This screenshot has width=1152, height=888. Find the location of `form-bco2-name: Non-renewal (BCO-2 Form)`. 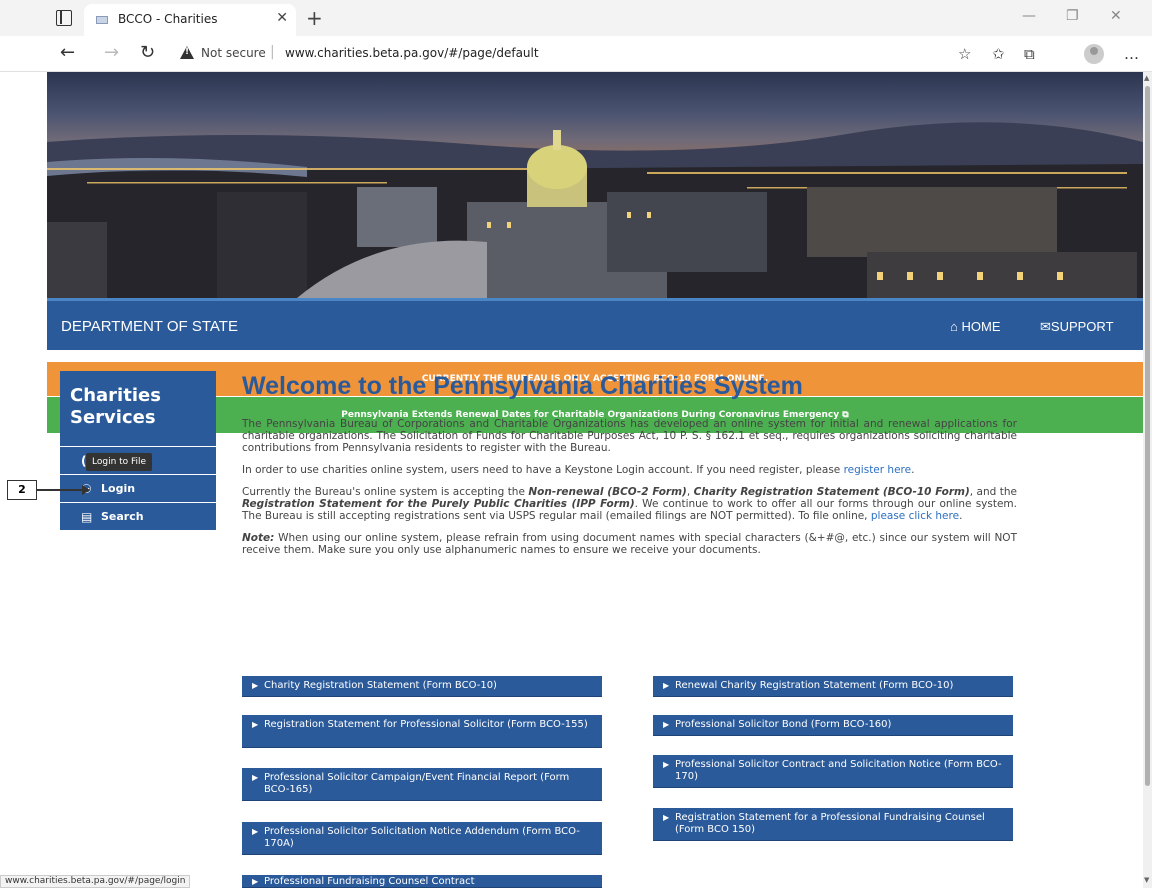

form-bco2-name: Non-renewal (BCO-2 Form) is located at coordinates (607, 492).